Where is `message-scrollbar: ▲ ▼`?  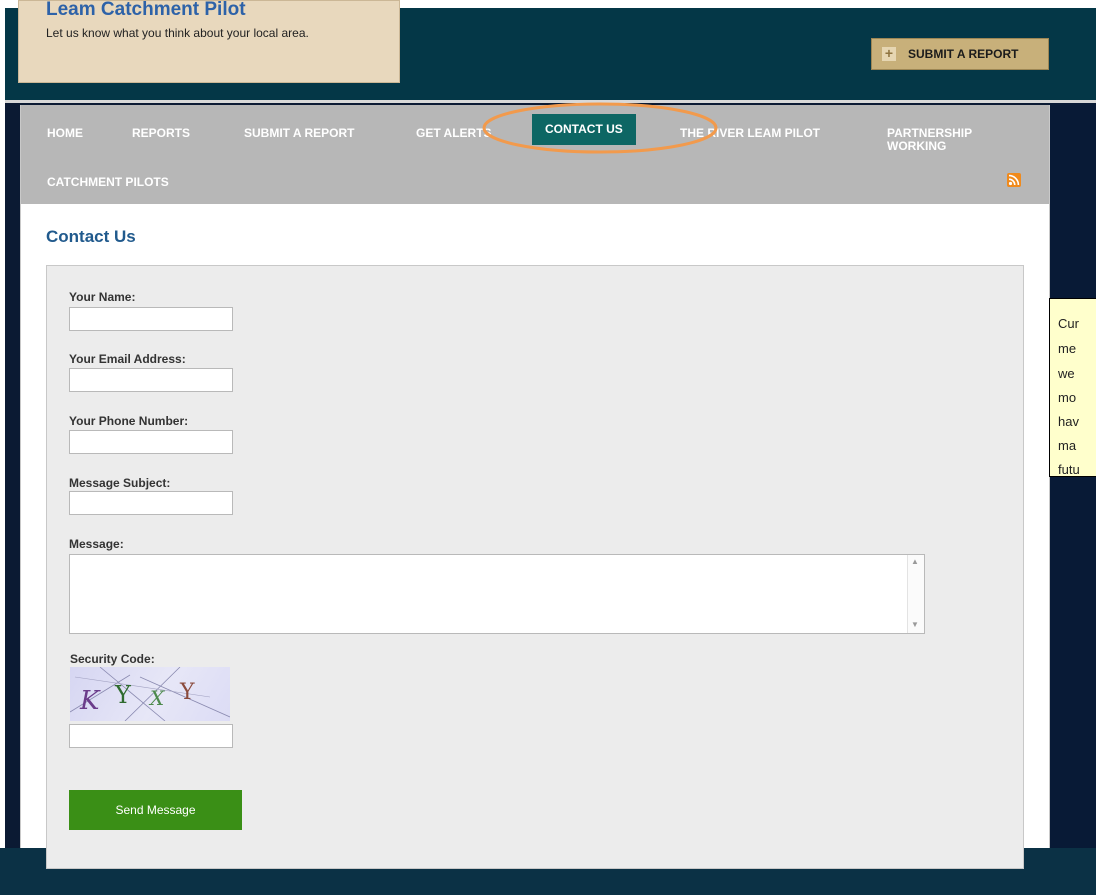
message-scrollbar: ▲ ▼ is located at coordinates (915, 594).